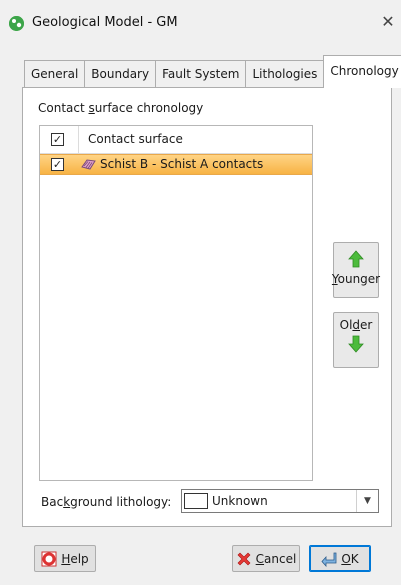 The height and width of the screenshot is (585, 401). What do you see at coordinates (121, 502) in the screenshot?
I see `bg-label-post: ground lithology:` at bounding box center [121, 502].